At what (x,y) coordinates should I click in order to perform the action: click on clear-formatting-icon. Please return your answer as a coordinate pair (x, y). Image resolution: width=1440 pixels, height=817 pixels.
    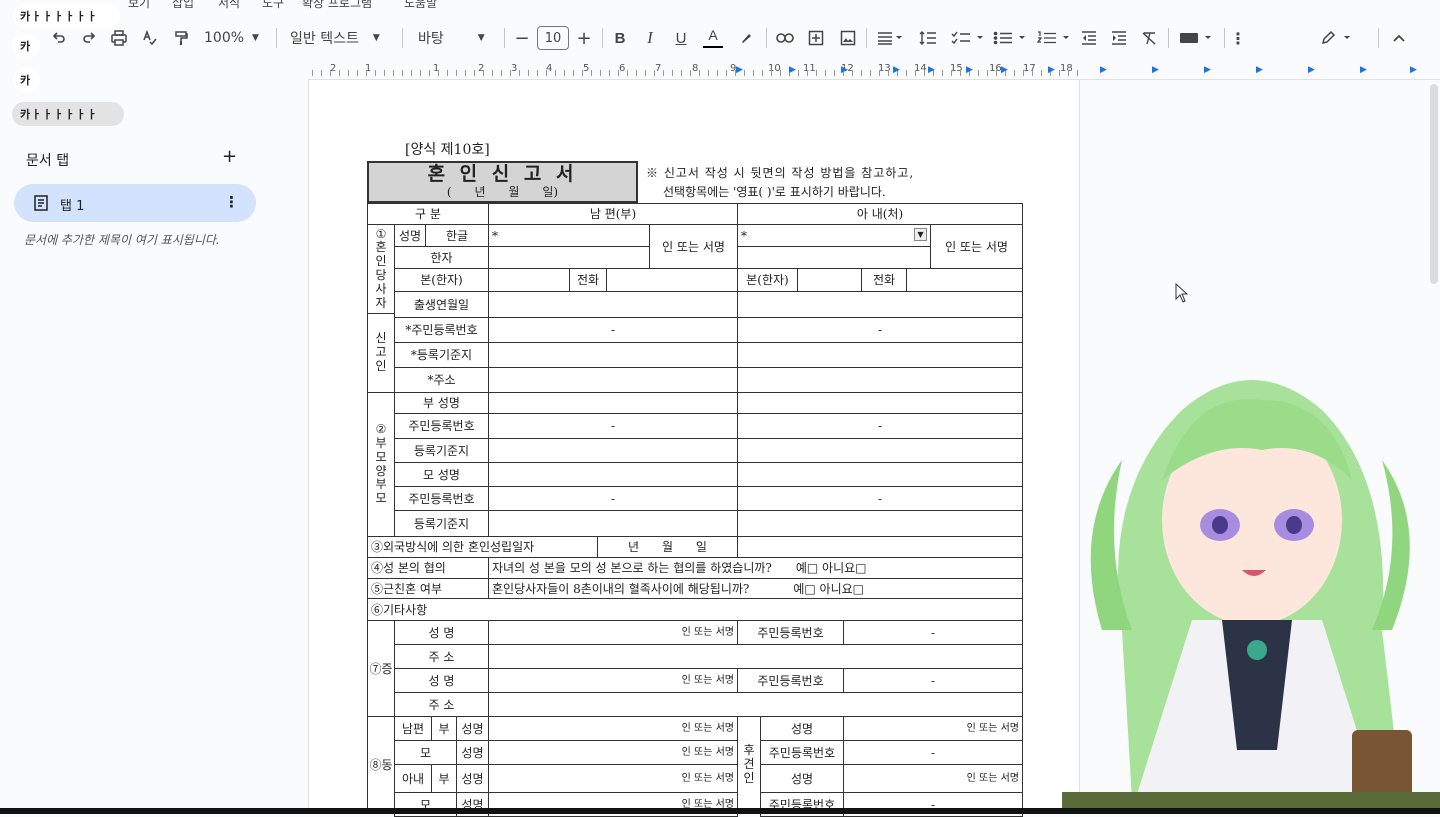
    Looking at the image, I should click on (1149, 38).